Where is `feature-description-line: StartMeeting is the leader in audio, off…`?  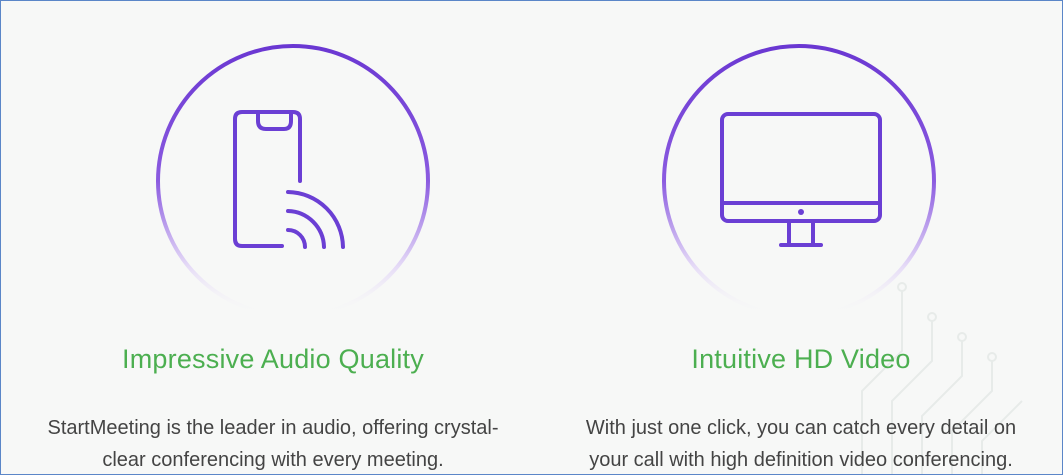 feature-description-line: StartMeeting is the leader in audio, off… is located at coordinates (273, 428).